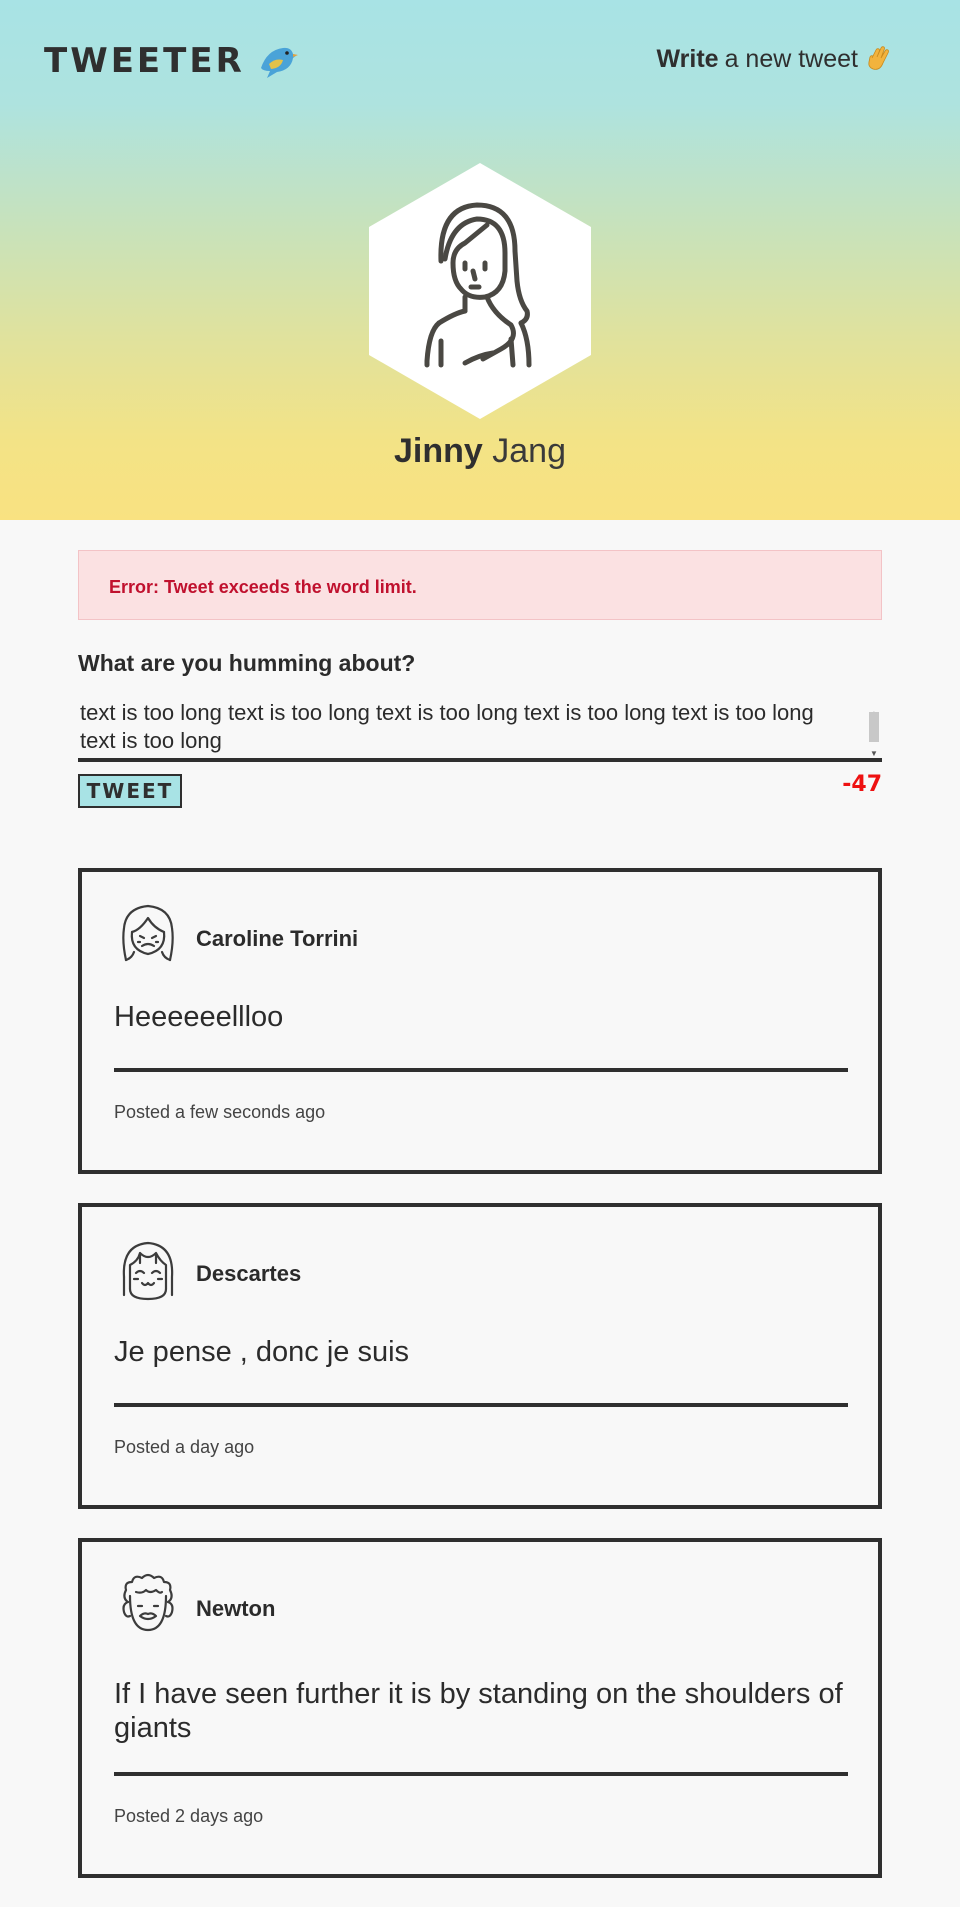 Image resolution: width=960 pixels, height=1907 pixels. What do you see at coordinates (148, 1602) in the screenshot?
I see `curly-hair-avatar-icon` at bounding box center [148, 1602].